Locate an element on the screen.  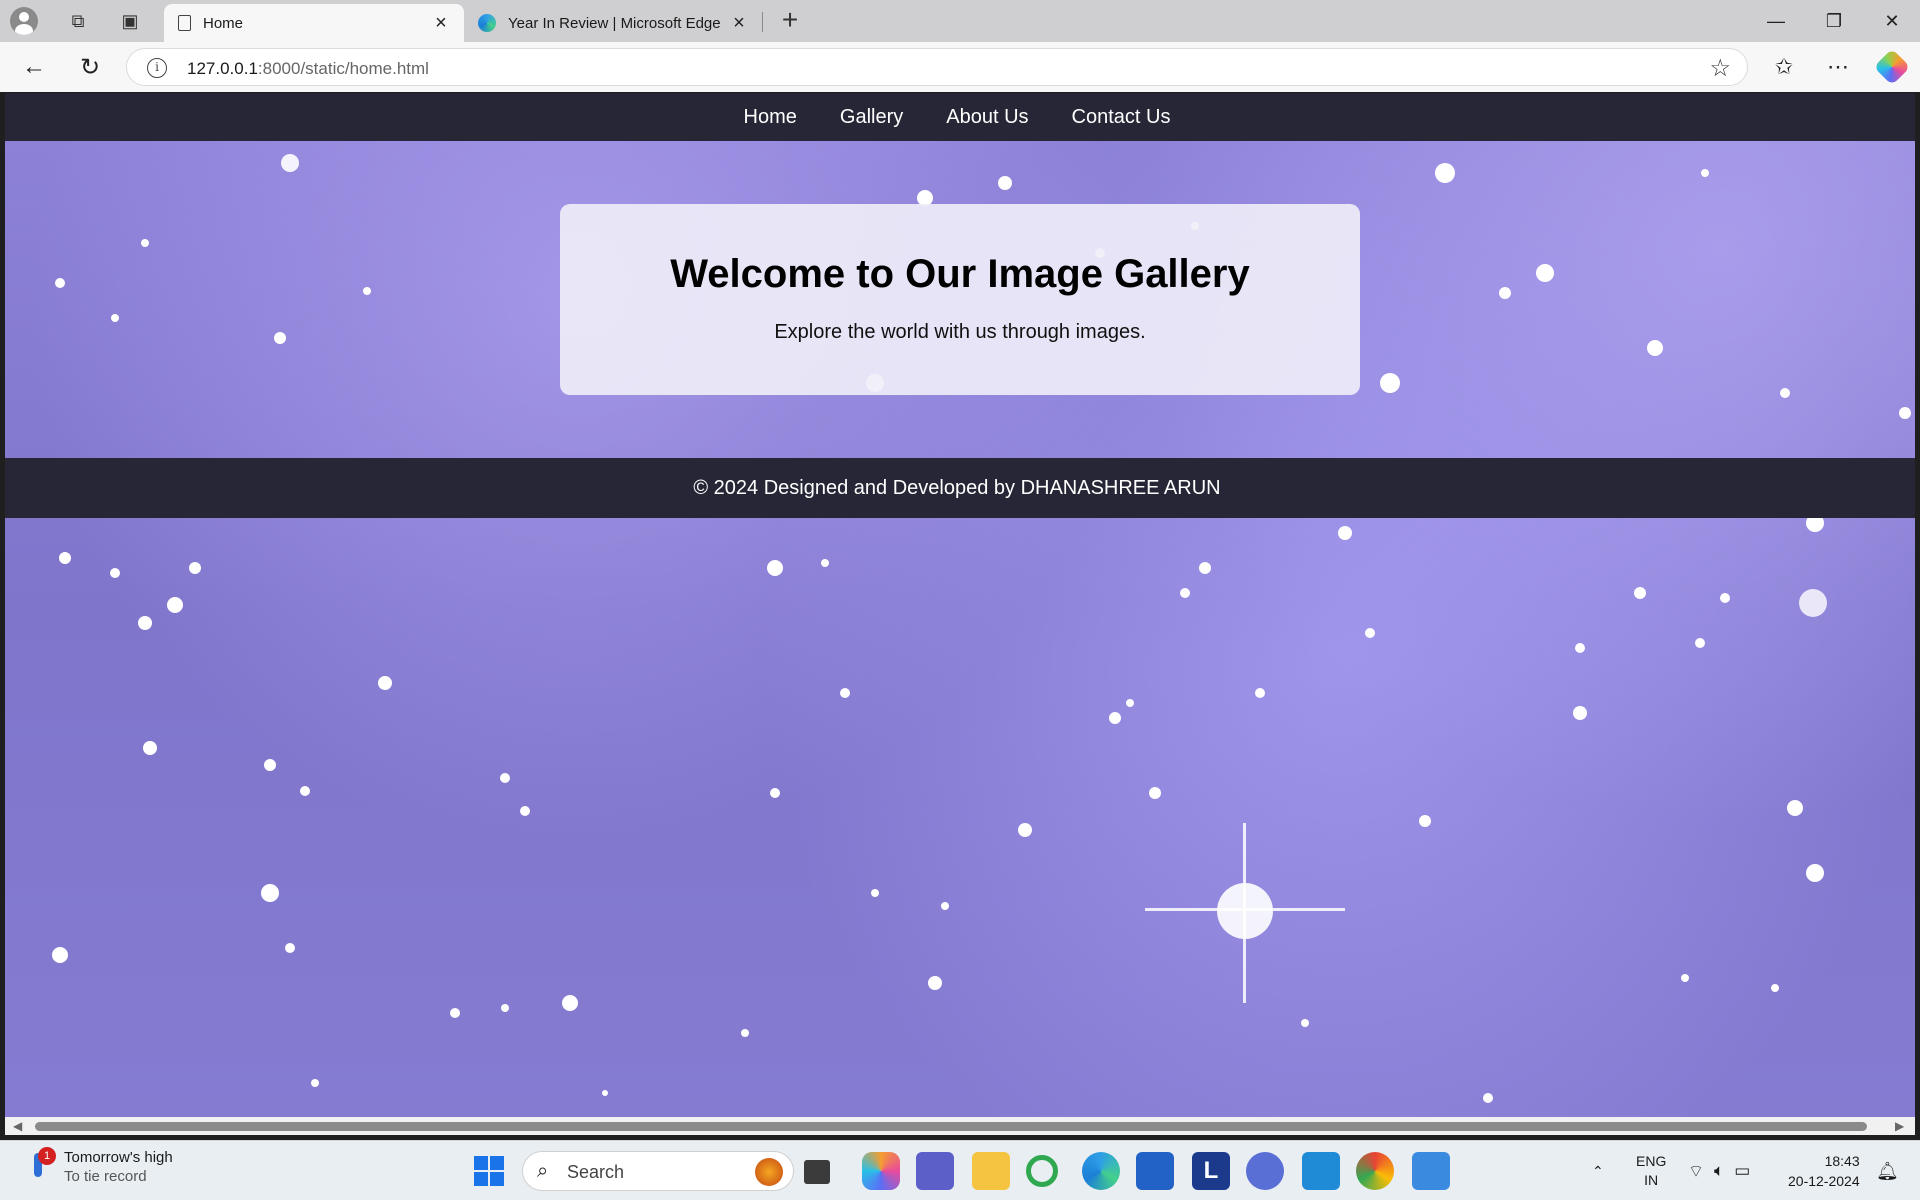
tab-actions-button: ▣ is located at coordinates (130, 21).